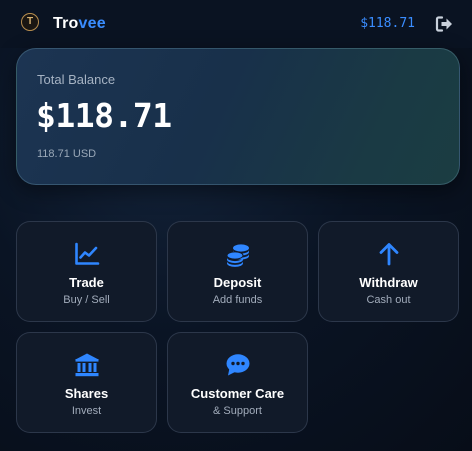 This screenshot has width=472, height=451. I want to click on balance-amount: $118.71, so click(104, 115).